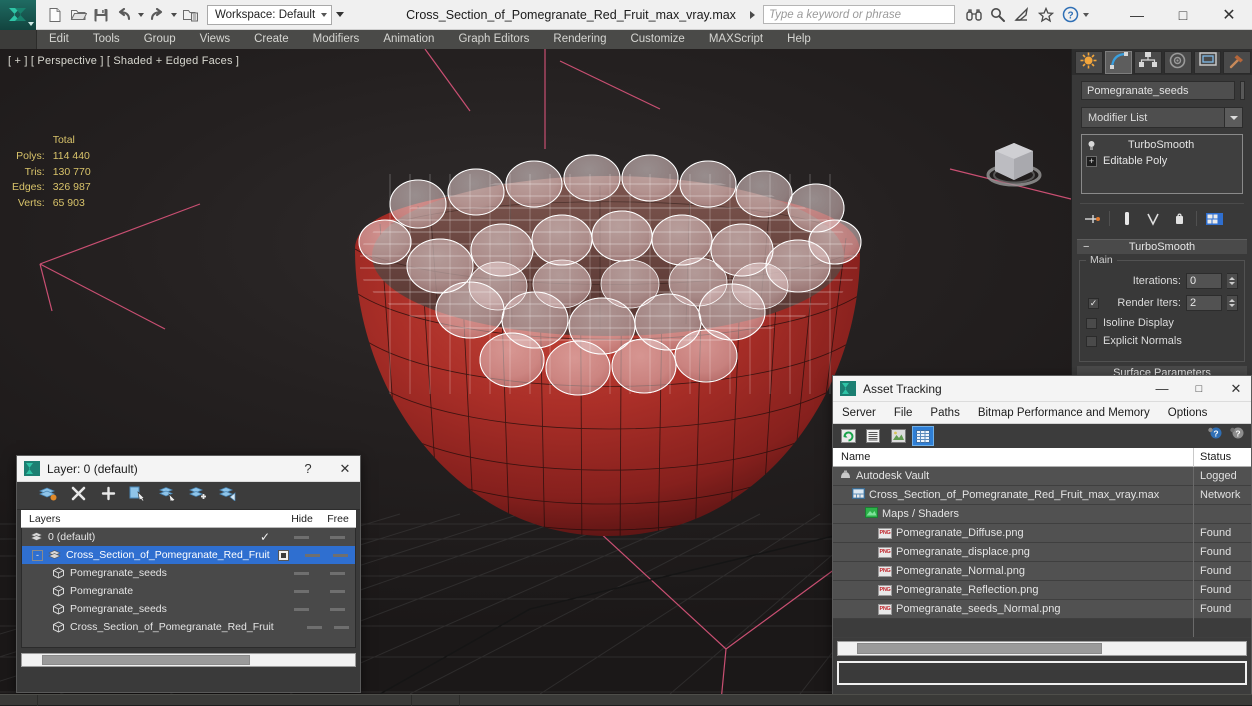 This screenshot has height=706, width=1252. What do you see at coordinates (1022, 14) in the screenshot?
I see `satellite-dish-icon` at bounding box center [1022, 14].